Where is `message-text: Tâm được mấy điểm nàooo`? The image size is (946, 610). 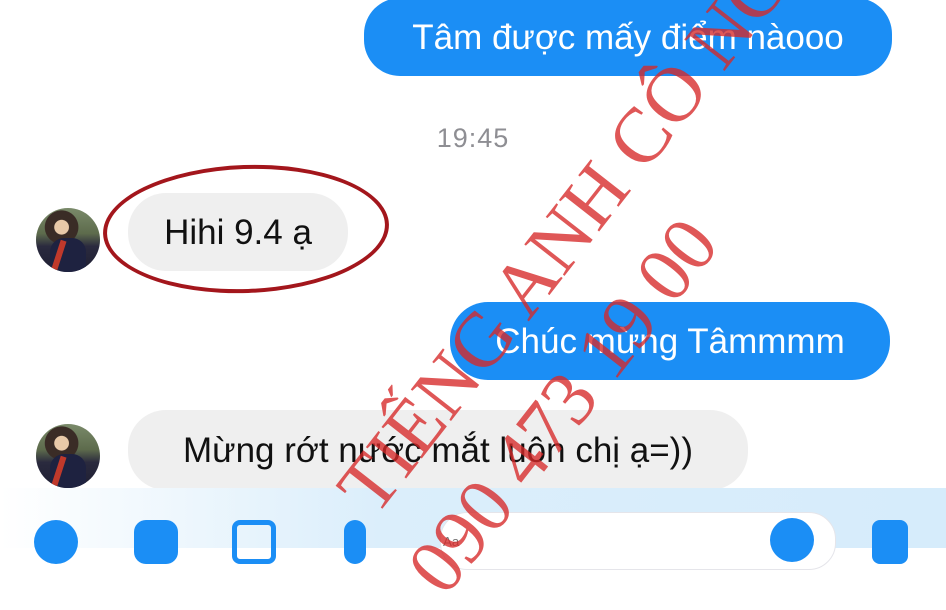
message-text: Tâm được mấy điểm nàooo is located at coordinates (628, 37).